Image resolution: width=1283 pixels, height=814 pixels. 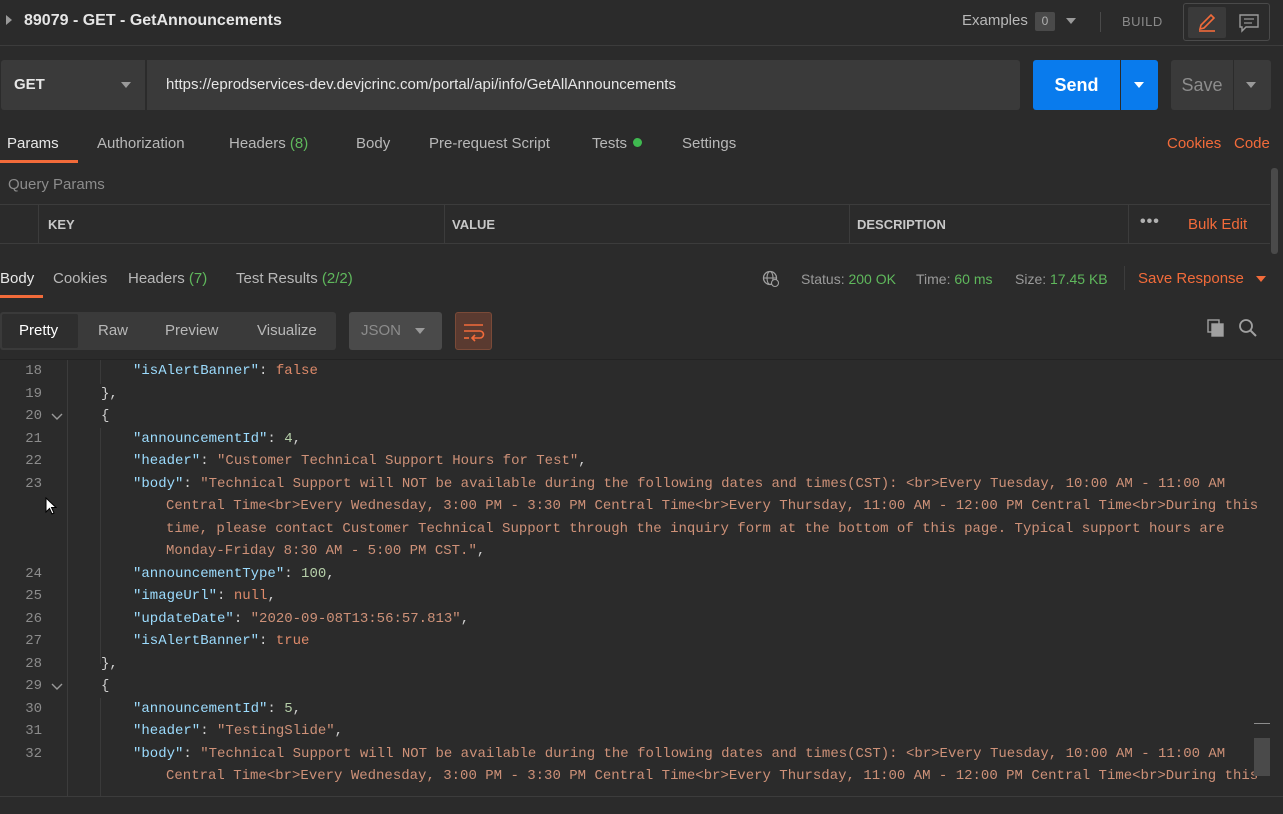 I want to click on format-select: JSON, so click(x=395, y=331).